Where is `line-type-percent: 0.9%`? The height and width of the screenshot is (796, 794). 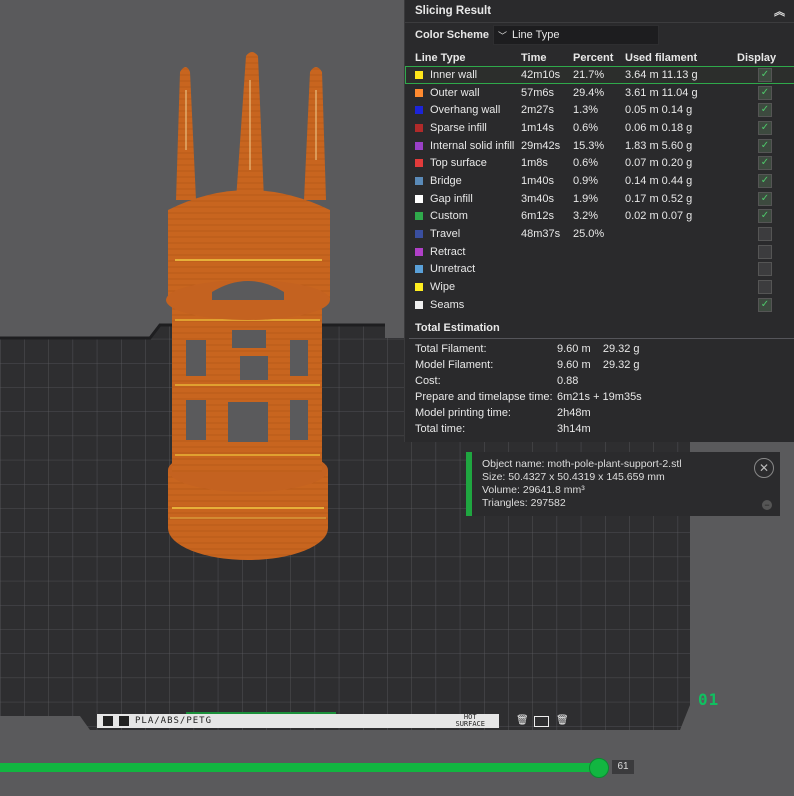
line-type-percent: 0.9% is located at coordinates (586, 180).